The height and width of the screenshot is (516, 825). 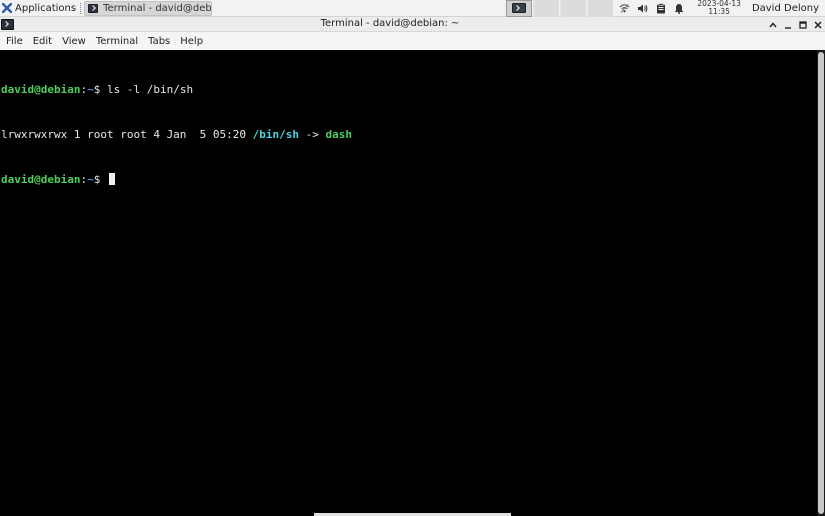 I want to click on symlink-name: /bin/sh, so click(x=276, y=134).